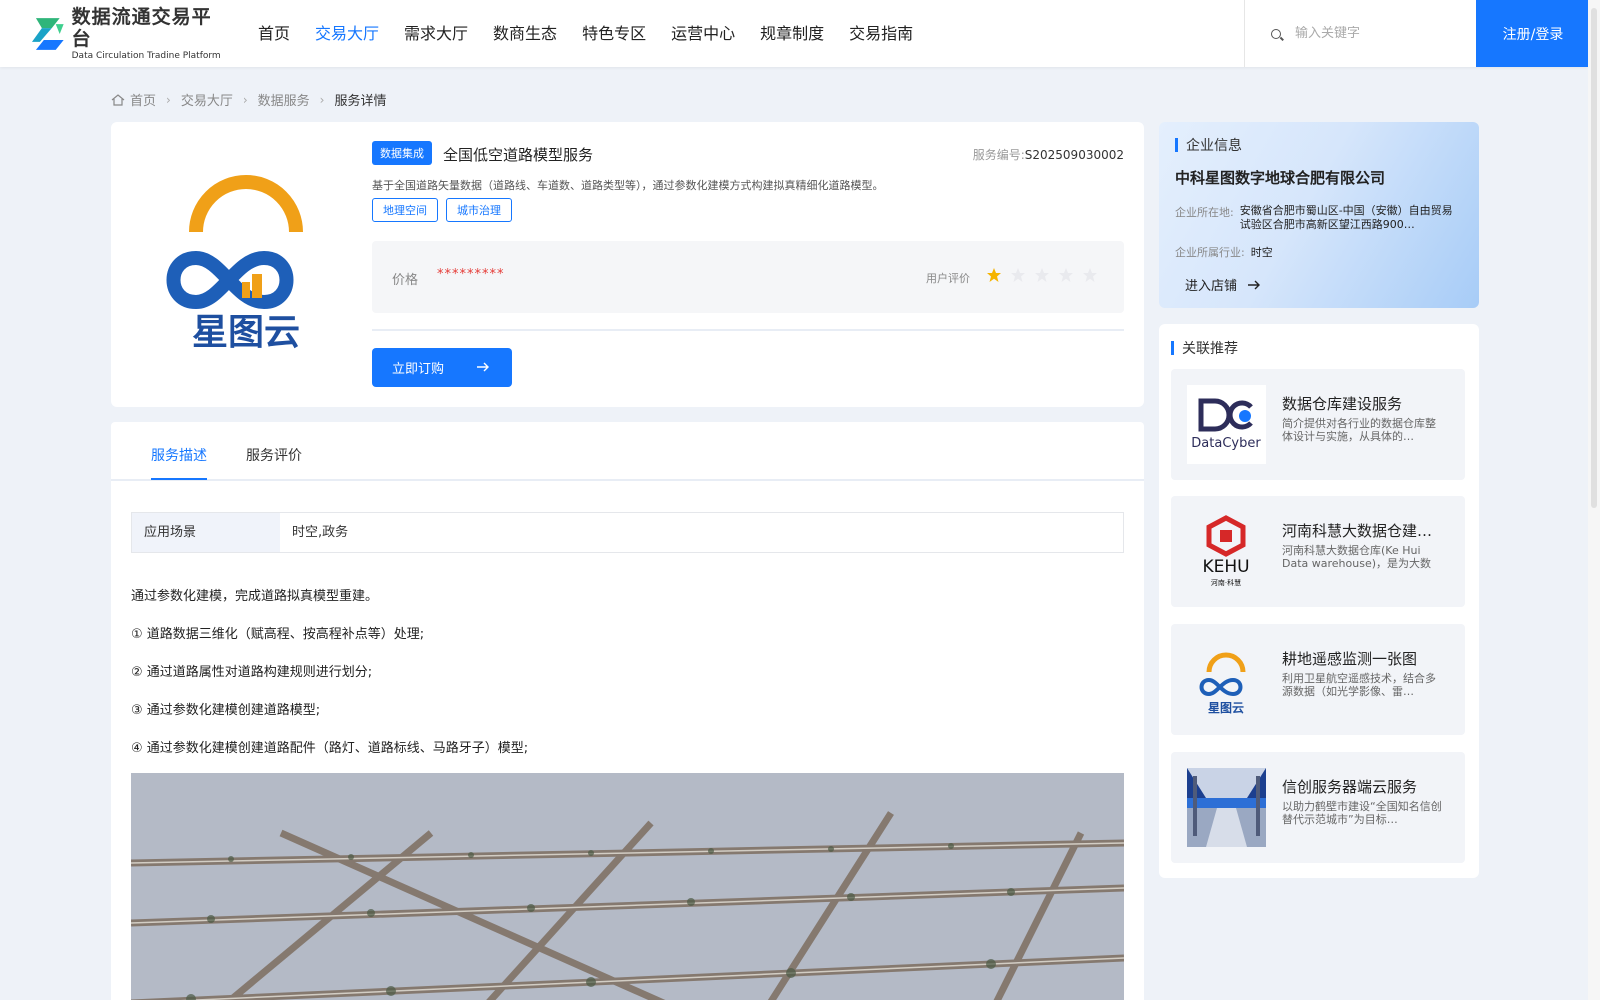 This screenshot has width=1600, height=1000. I want to click on address-label: 企业所在地:, so click(1204, 212).